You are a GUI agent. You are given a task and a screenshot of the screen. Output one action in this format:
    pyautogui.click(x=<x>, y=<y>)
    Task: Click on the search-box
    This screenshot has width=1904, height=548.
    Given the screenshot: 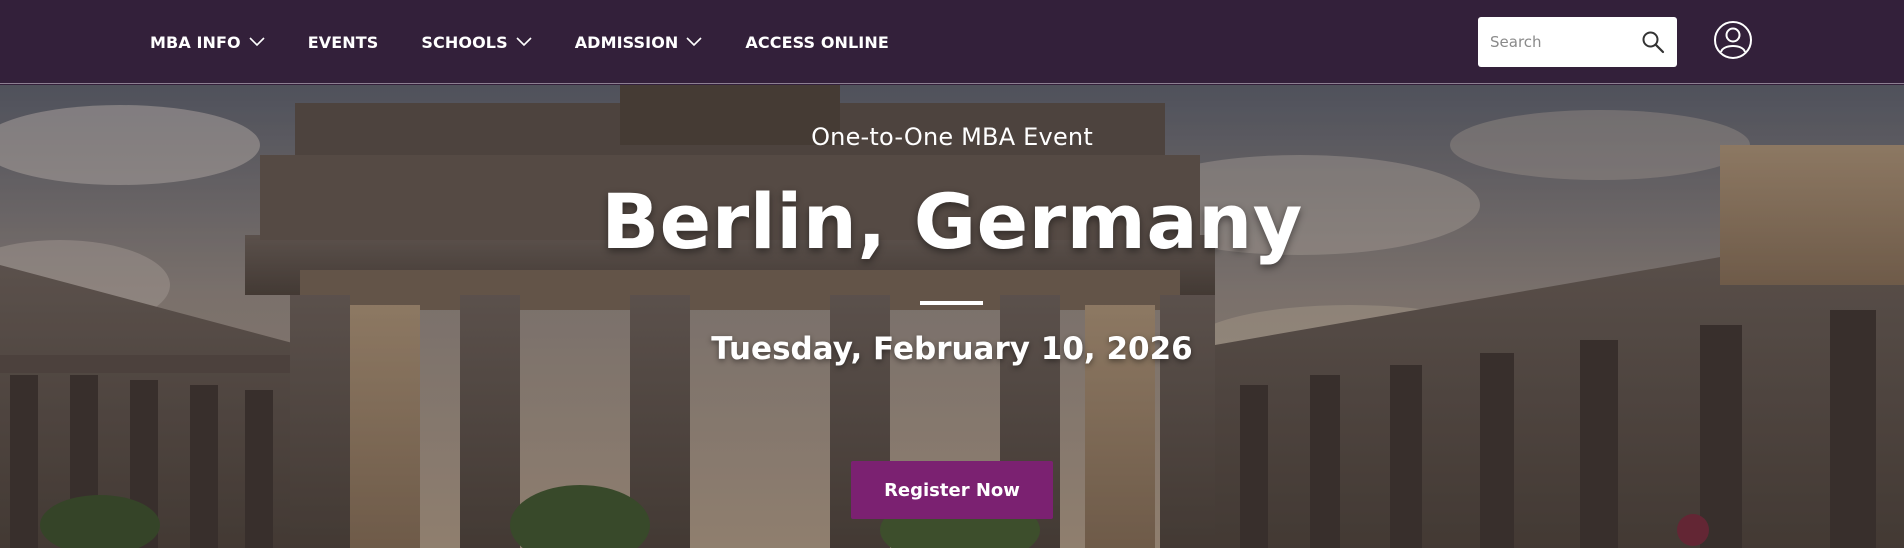 What is the action you would take?
    pyautogui.click(x=1577, y=42)
    